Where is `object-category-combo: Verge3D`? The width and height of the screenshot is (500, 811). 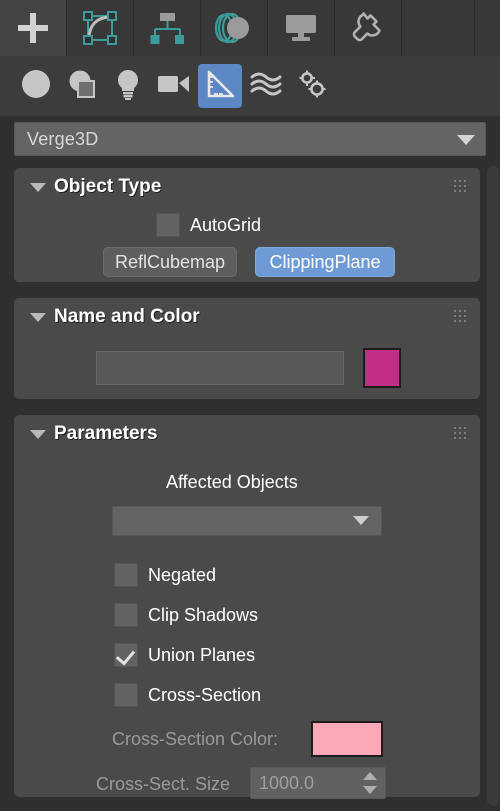
object-category-combo: Verge3D is located at coordinates (250, 139).